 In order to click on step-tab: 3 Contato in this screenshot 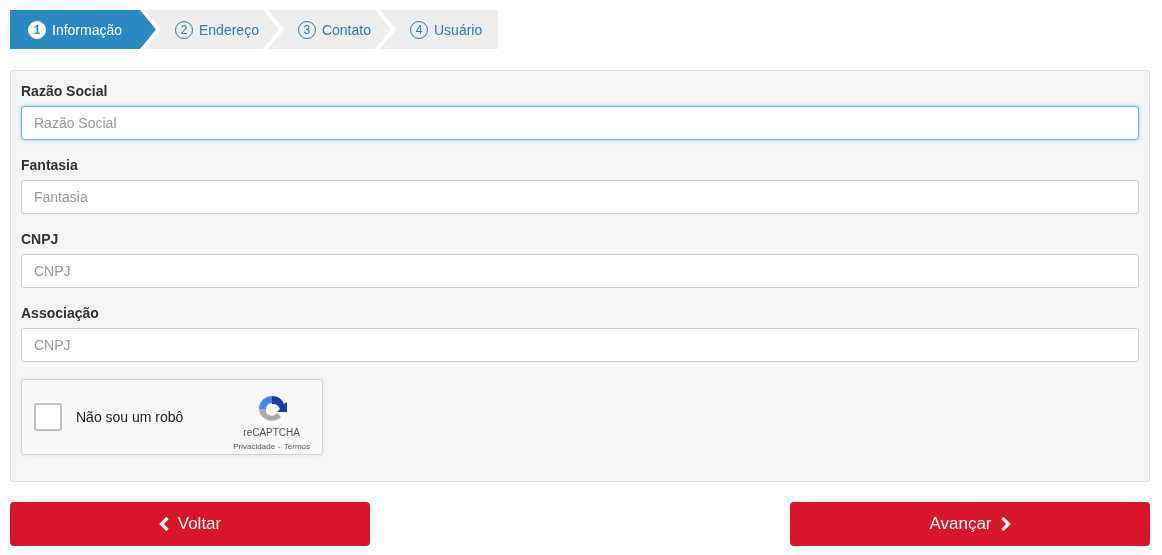, I will do `click(329, 29)`.